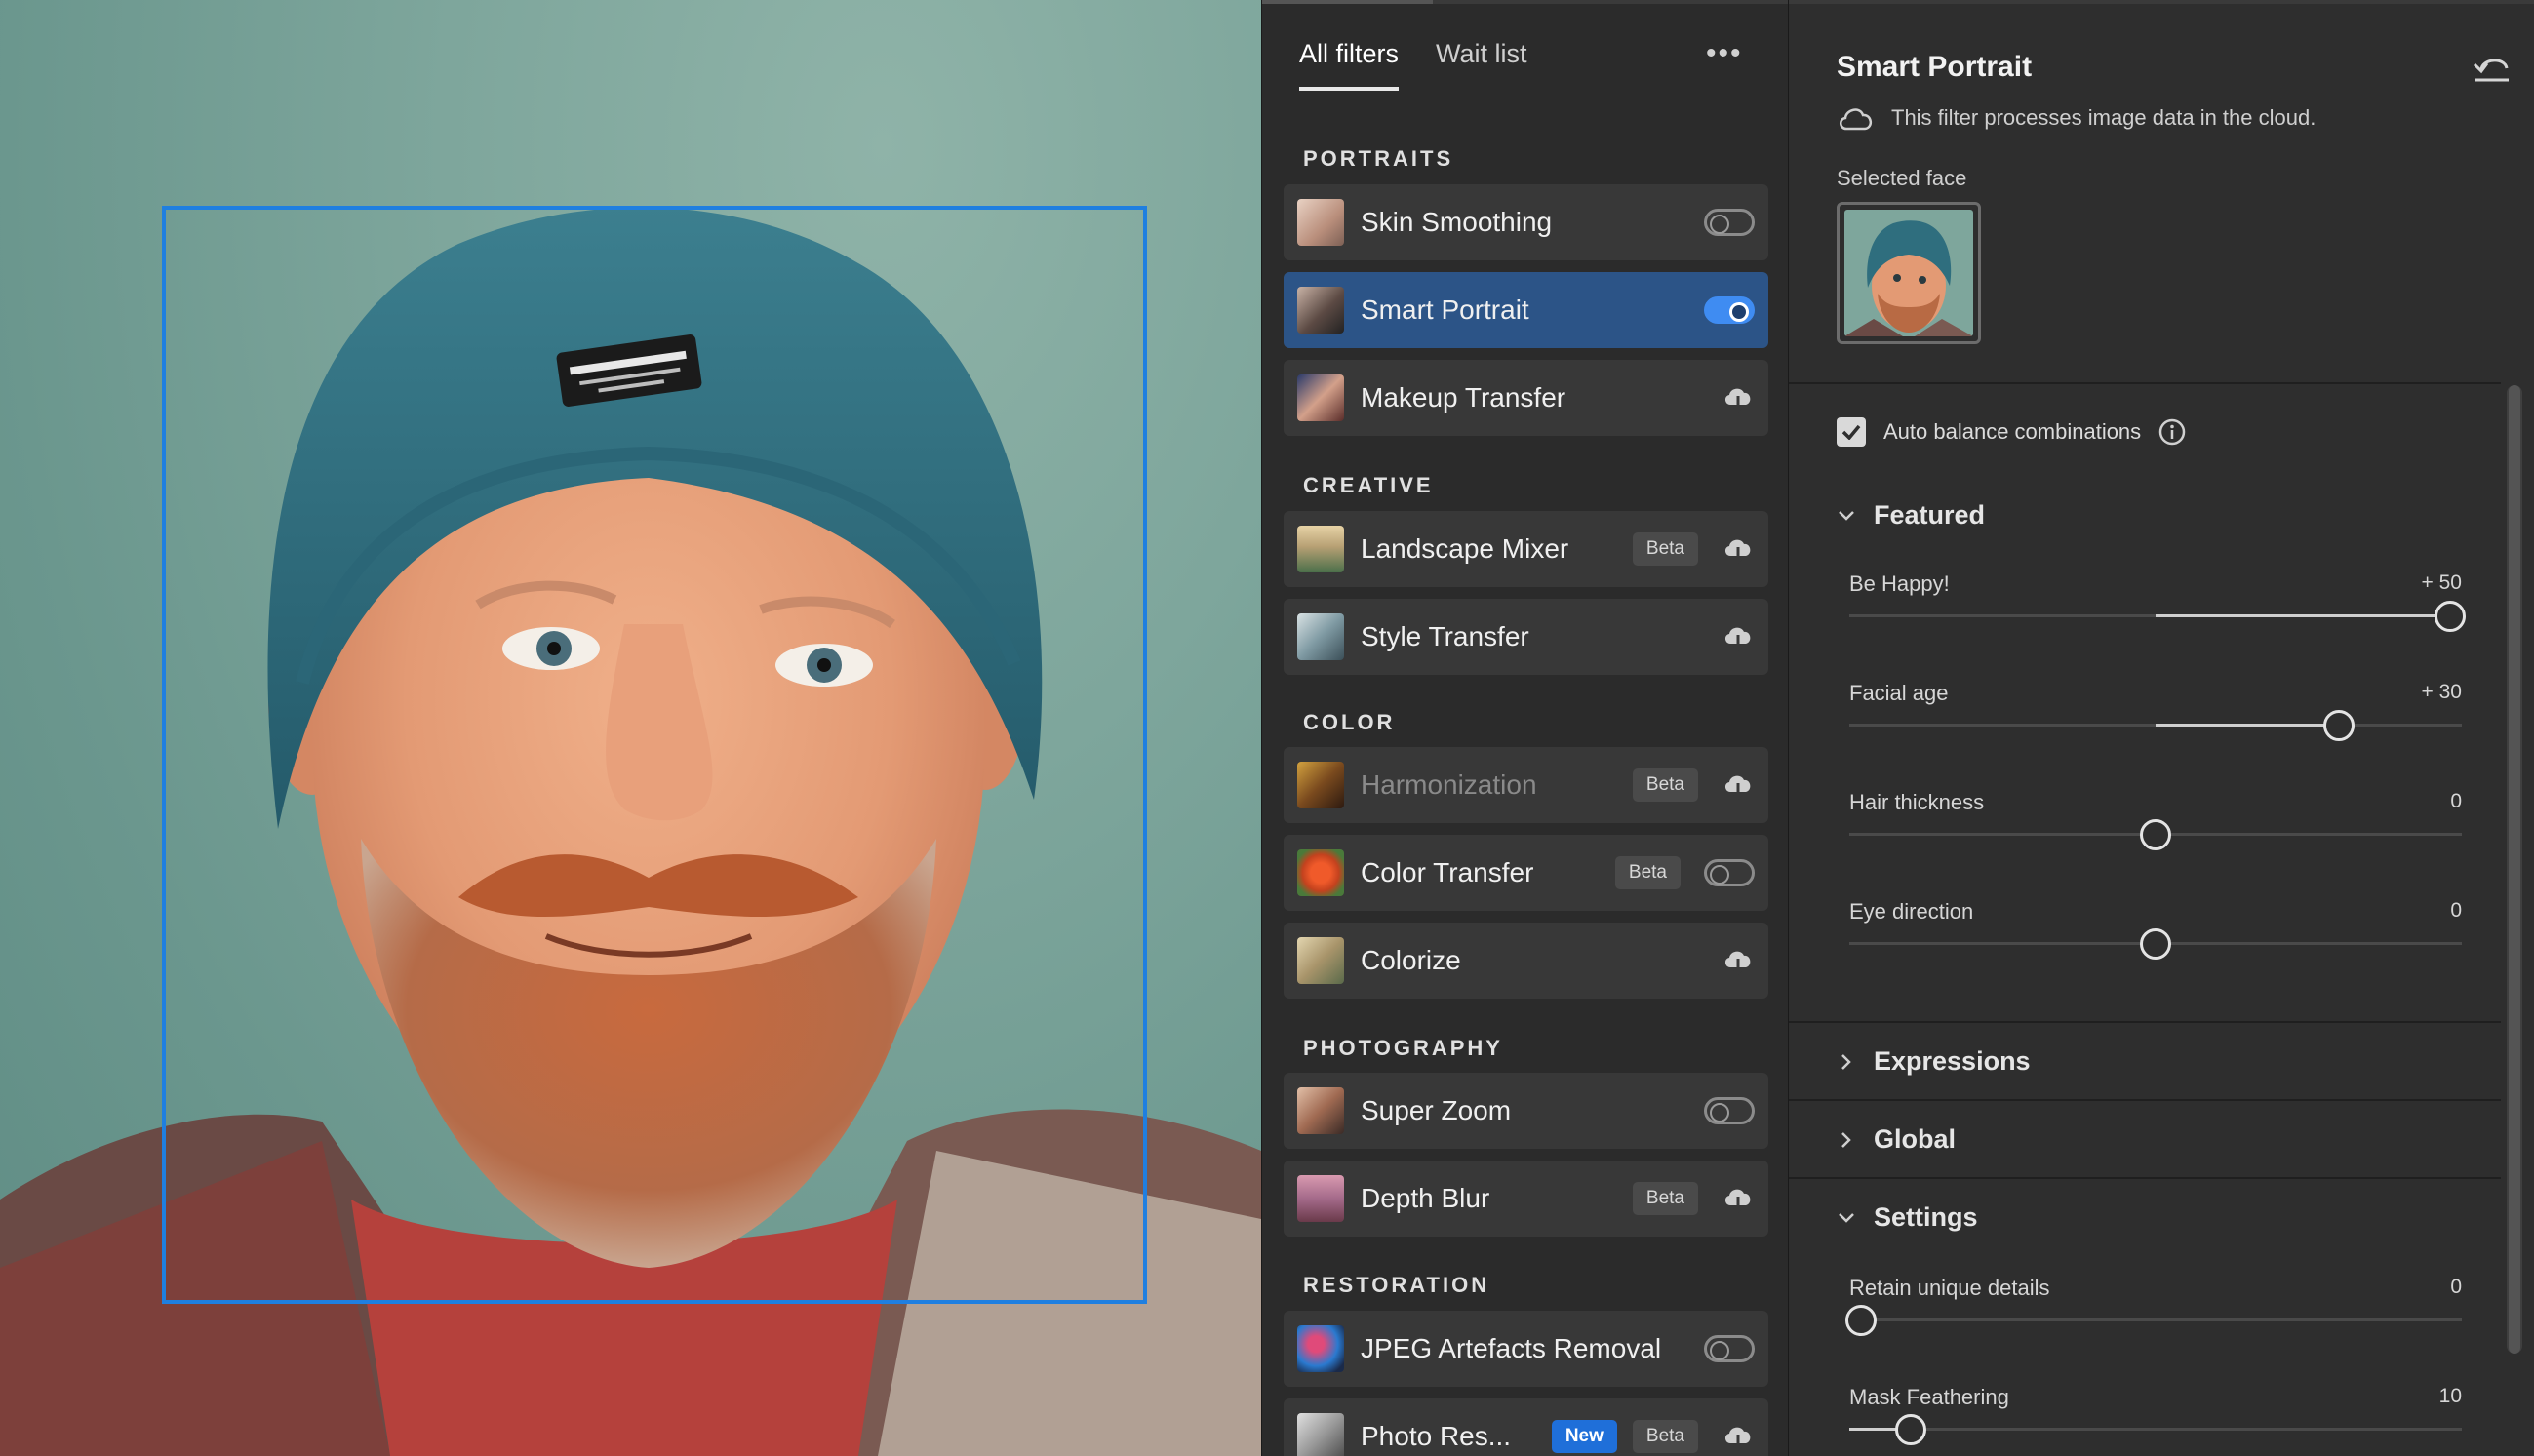 Image resolution: width=2534 pixels, height=1456 pixels. I want to click on slider-label: Facial age, so click(1899, 693).